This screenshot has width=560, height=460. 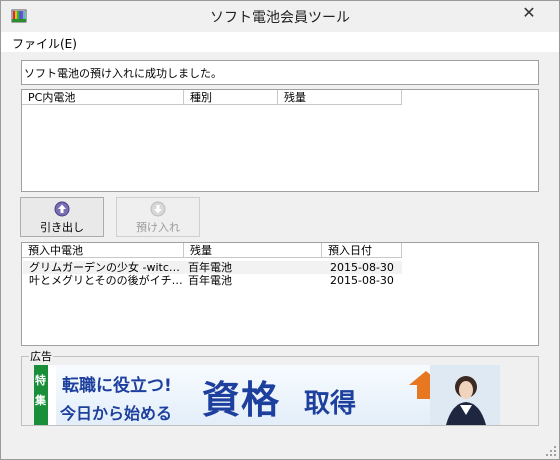 What do you see at coordinates (103, 250) in the screenshot?
I see `column-header-deposited-battery: 預入中電池` at bounding box center [103, 250].